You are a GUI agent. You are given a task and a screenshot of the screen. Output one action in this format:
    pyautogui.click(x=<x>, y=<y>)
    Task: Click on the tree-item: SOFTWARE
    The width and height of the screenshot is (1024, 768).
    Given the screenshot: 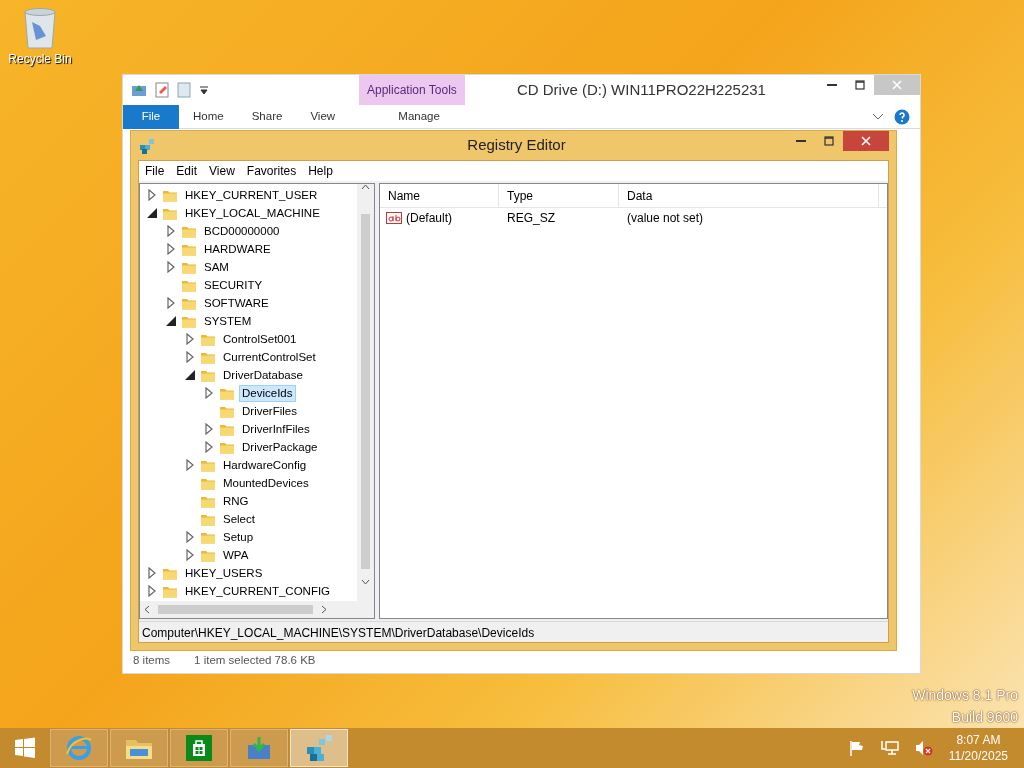 What is the action you would take?
    pyautogui.click(x=236, y=303)
    